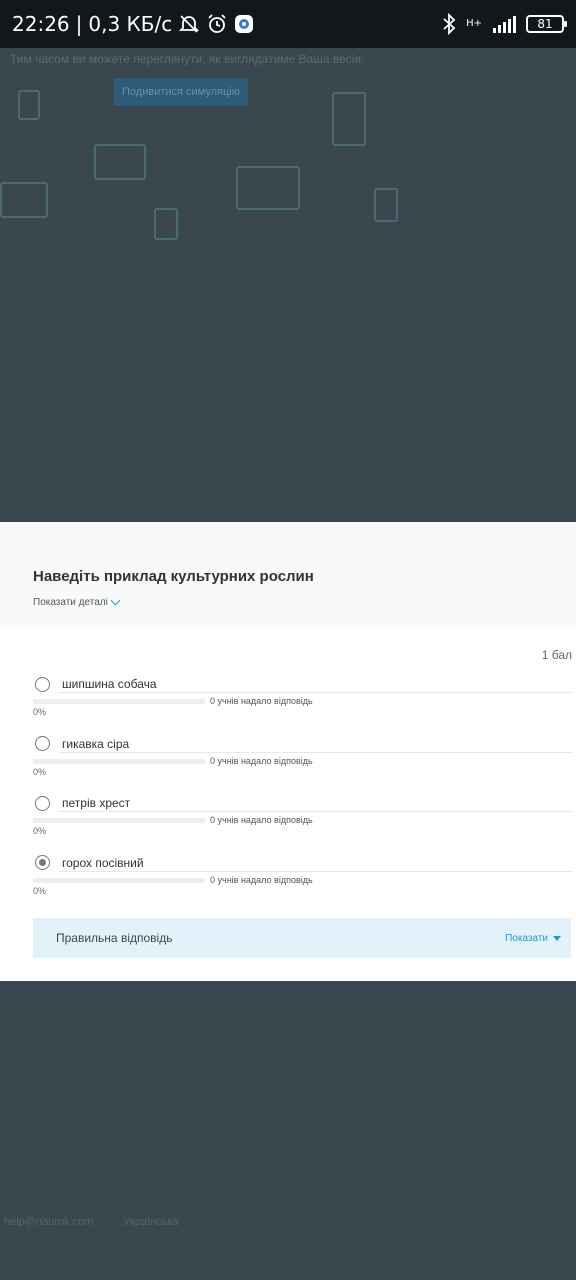  Describe the element at coordinates (42, 862) in the screenshot. I see `radio-button-selected` at that location.